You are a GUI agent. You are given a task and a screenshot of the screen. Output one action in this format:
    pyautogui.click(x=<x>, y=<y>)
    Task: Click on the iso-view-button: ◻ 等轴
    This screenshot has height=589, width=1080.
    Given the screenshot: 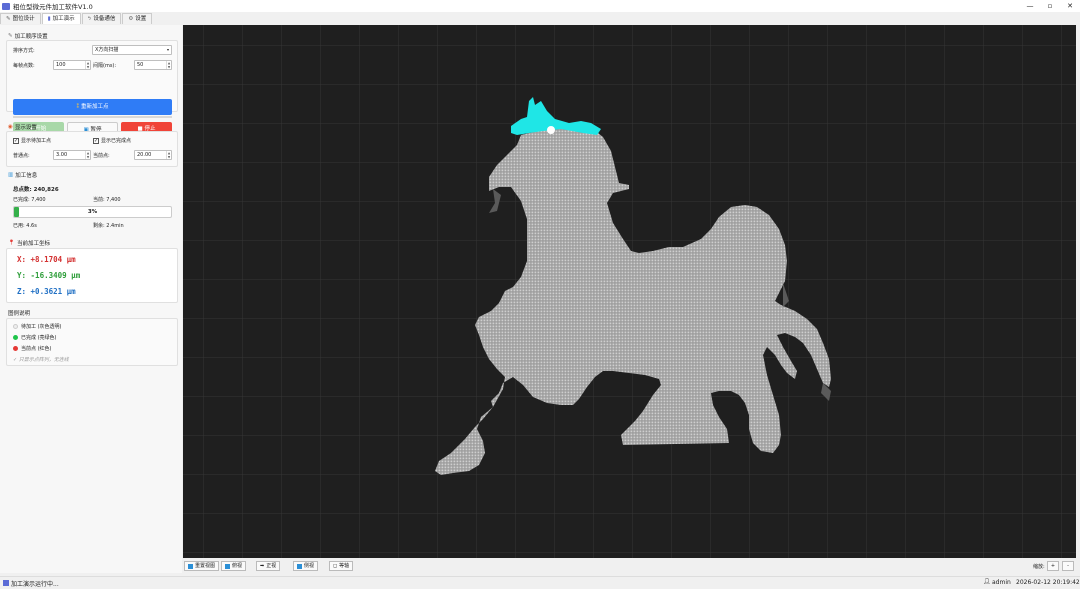 What is the action you would take?
    pyautogui.click(x=341, y=566)
    